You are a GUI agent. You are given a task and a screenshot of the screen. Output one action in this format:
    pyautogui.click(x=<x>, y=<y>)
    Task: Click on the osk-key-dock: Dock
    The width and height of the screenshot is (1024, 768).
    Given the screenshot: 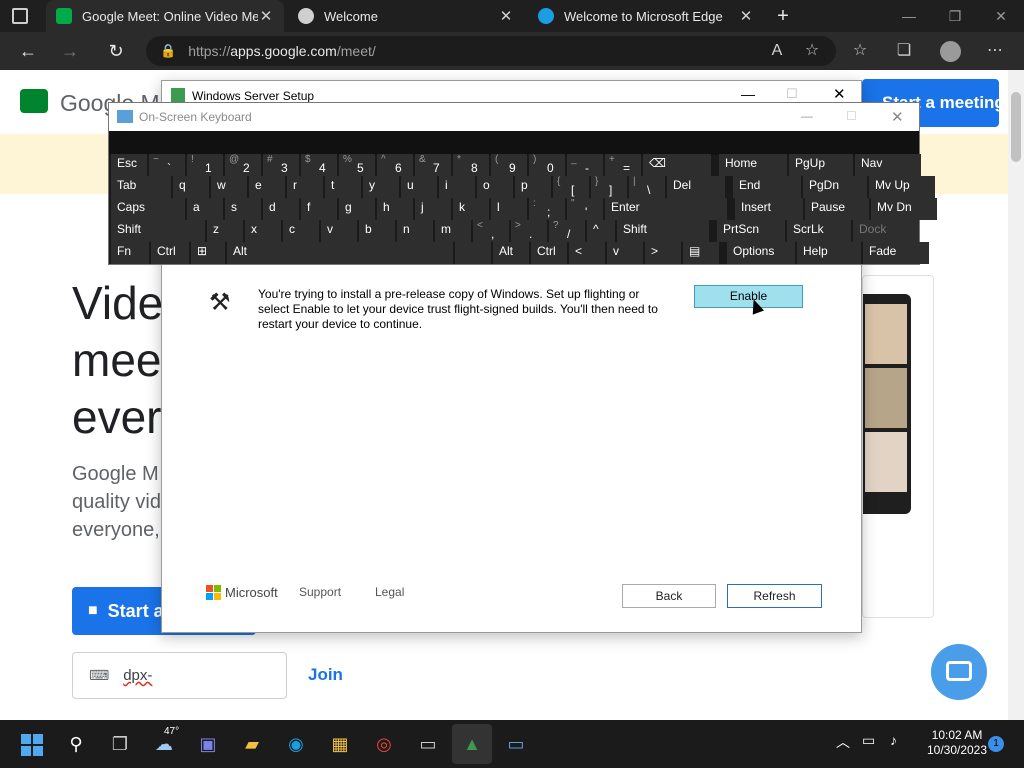 What is the action you would take?
    pyautogui.click(x=886, y=231)
    